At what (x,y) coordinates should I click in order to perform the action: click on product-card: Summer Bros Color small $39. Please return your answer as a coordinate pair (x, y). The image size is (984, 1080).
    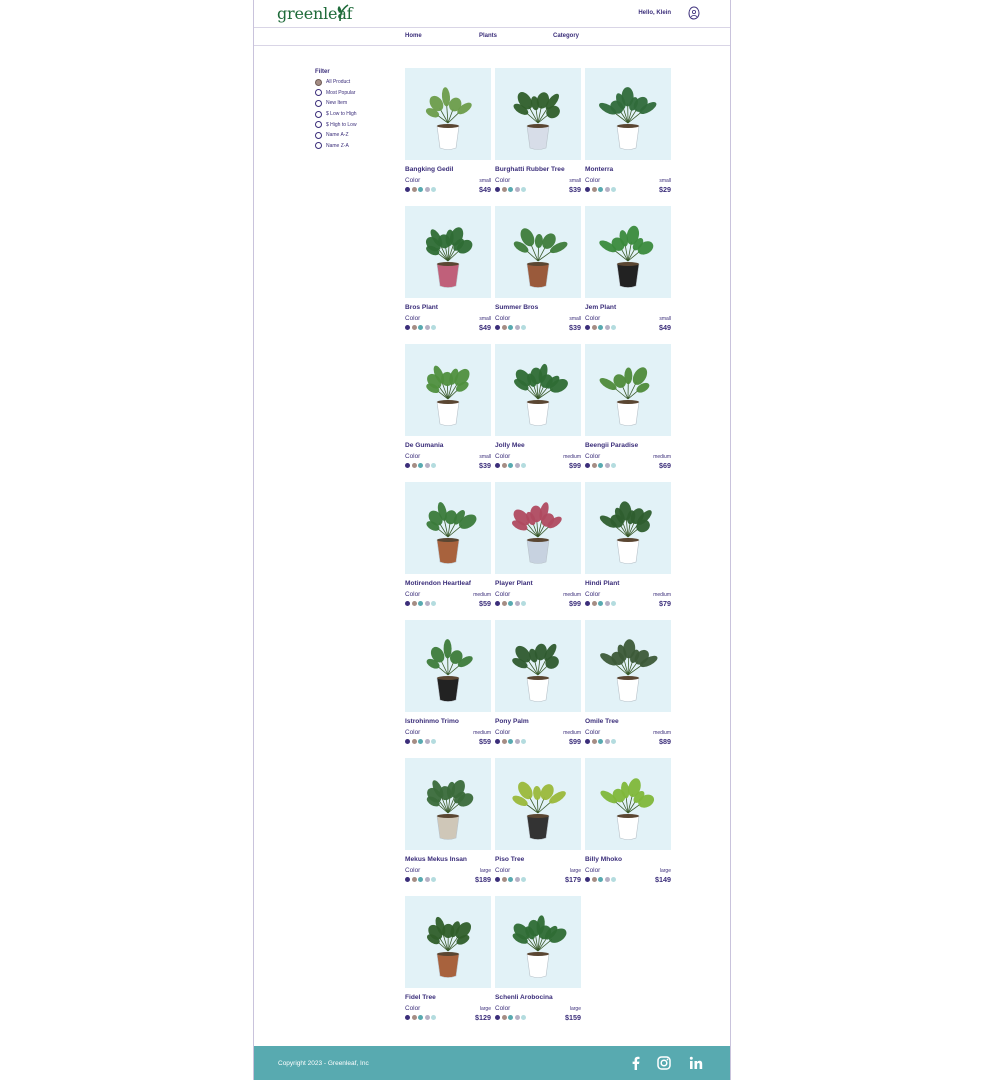
    Looking at the image, I should click on (538, 275).